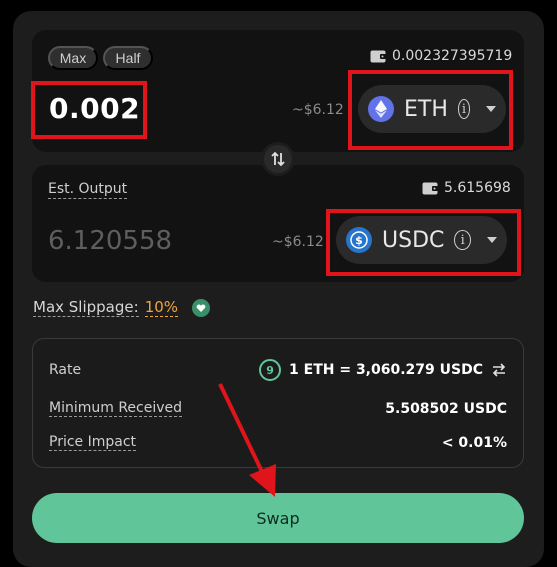 Image resolution: width=557 pixels, height=567 pixels. What do you see at coordinates (477, 188) in the screenshot?
I see `to-balance-value: 5.615698` at bounding box center [477, 188].